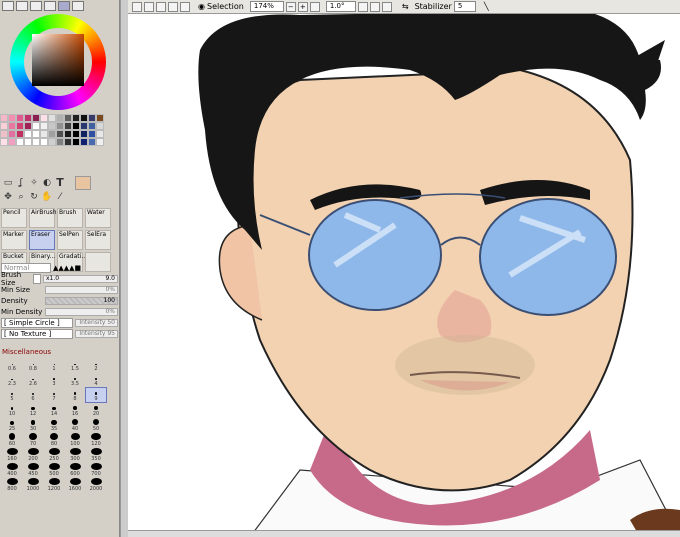 This screenshot has width=680, height=537. What do you see at coordinates (12, 440) in the screenshot?
I see `size-cell: 60` at bounding box center [12, 440].